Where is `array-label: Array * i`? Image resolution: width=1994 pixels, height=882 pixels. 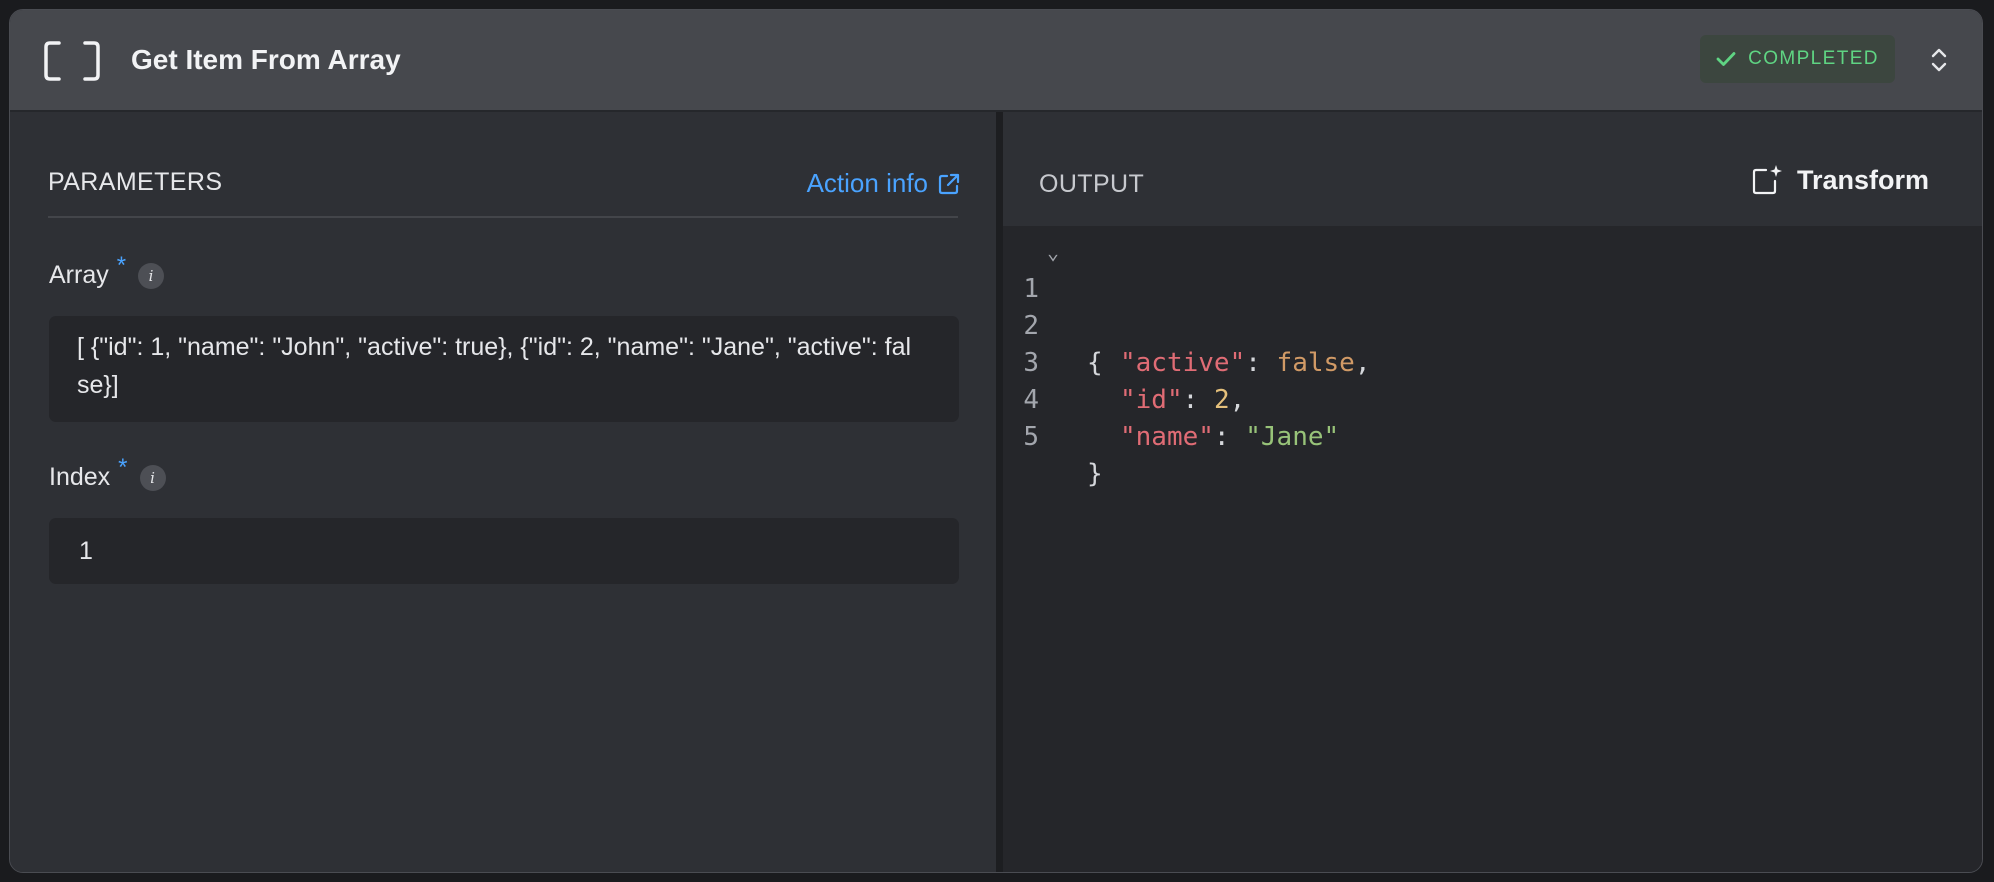
array-label: Array * i is located at coordinates (107, 271).